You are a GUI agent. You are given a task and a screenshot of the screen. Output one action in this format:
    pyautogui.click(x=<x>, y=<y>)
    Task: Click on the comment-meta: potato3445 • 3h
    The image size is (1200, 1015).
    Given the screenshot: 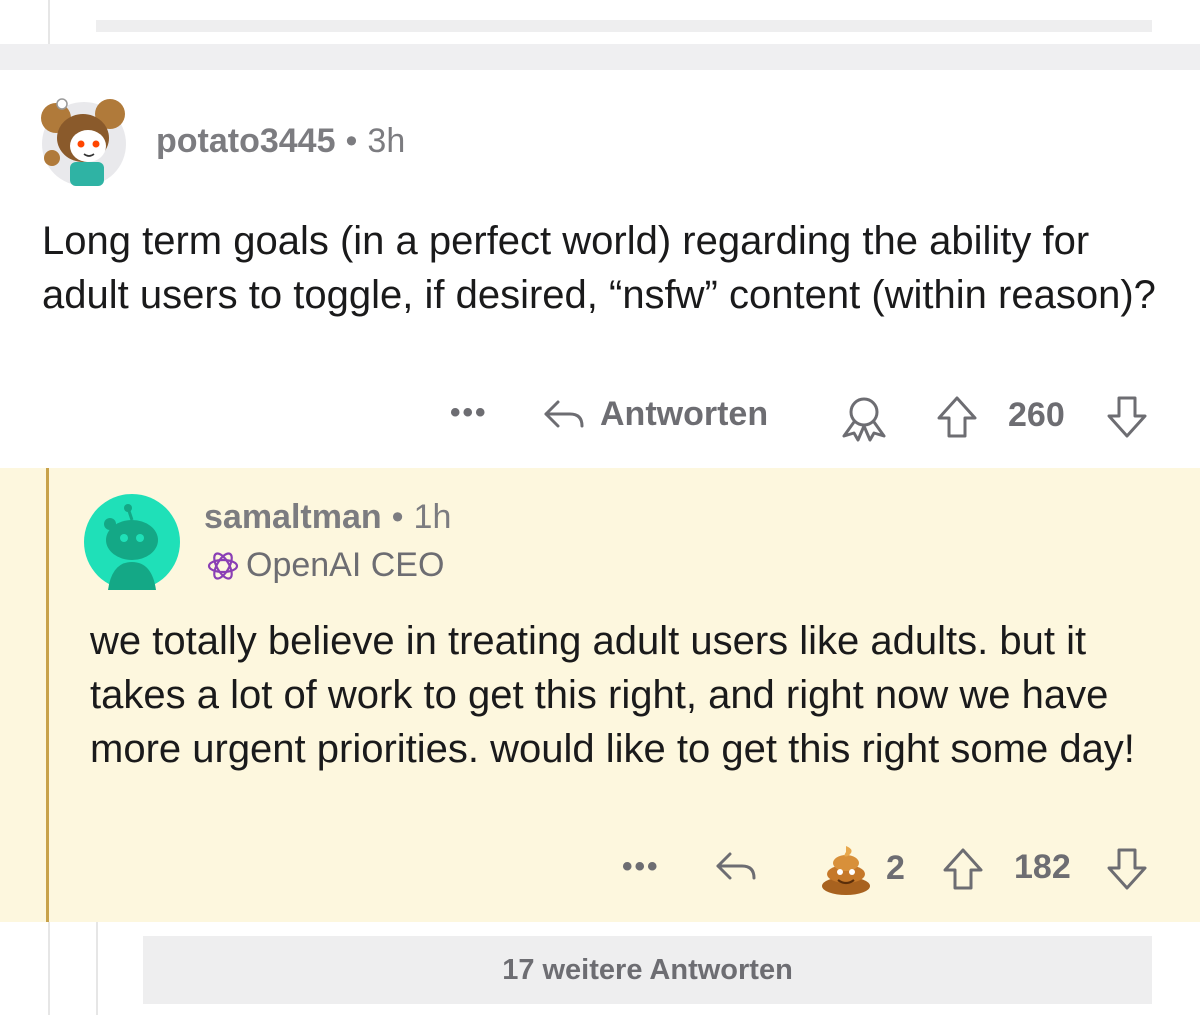 What is the action you would take?
    pyautogui.click(x=280, y=141)
    